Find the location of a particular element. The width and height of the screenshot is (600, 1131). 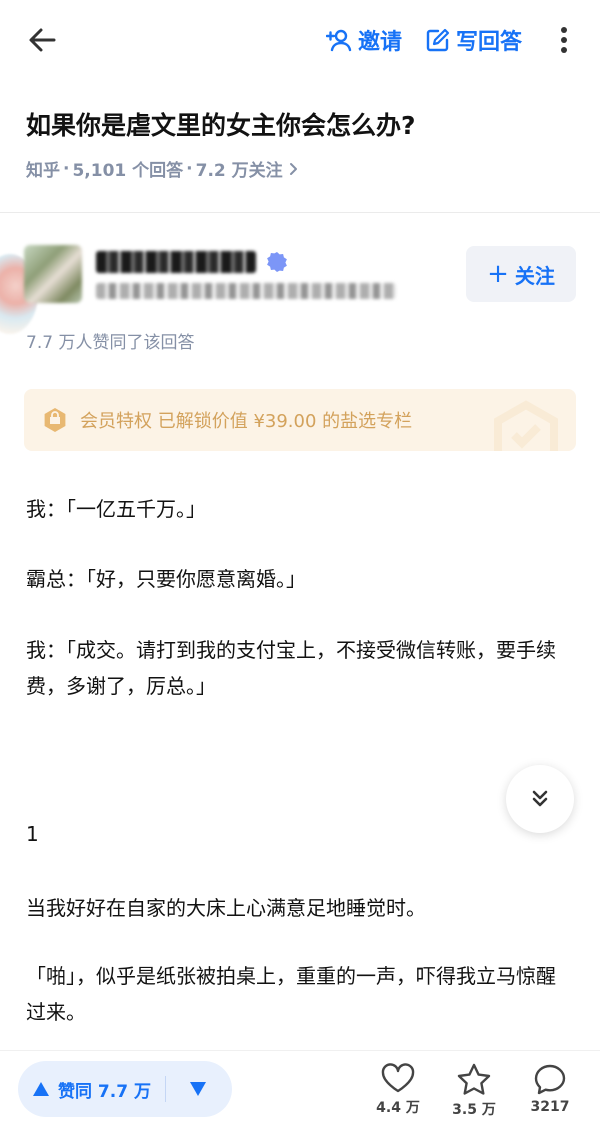

follow-label: 关注 is located at coordinates (534, 275).